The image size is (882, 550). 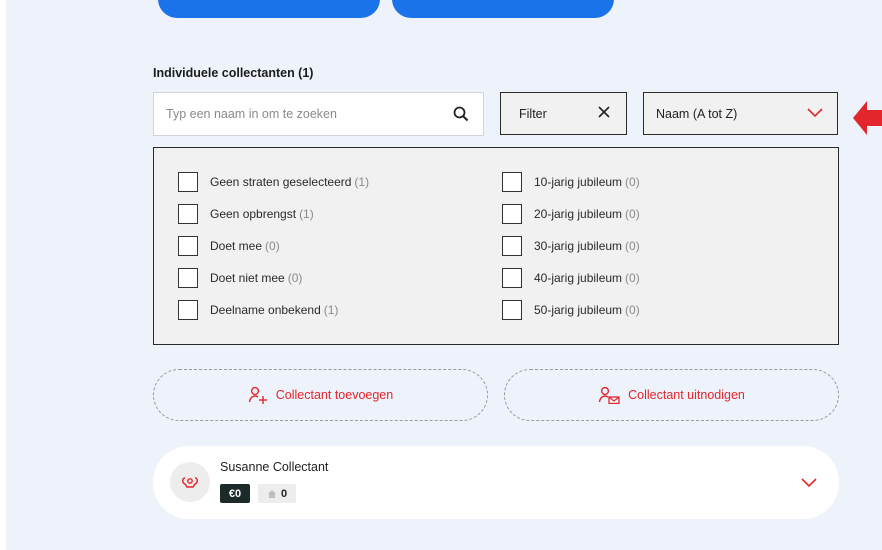 What do you see at coordinates (563, 113) in the screenshot?
I see `filter-button: Filter` at bounding box center [563, 113].